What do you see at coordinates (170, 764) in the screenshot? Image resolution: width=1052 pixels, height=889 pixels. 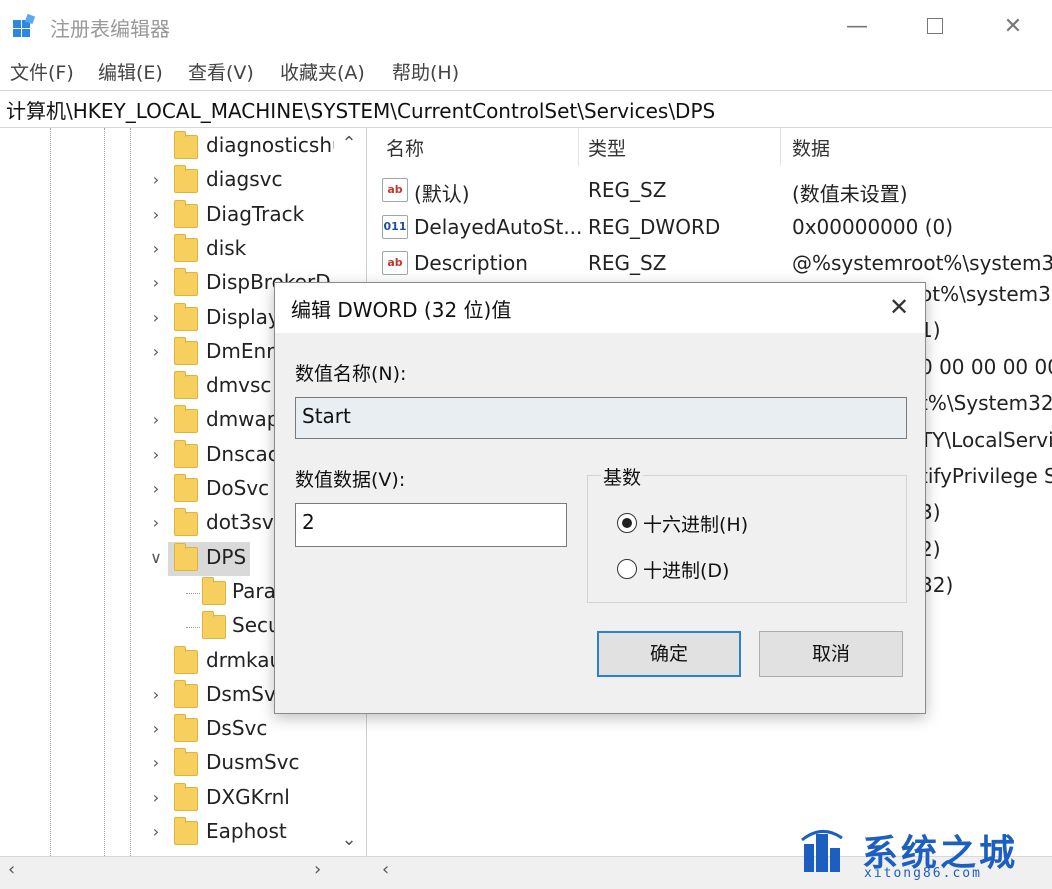 I see `tree-item: › DusmSvc` at bounding box center [170, 764].